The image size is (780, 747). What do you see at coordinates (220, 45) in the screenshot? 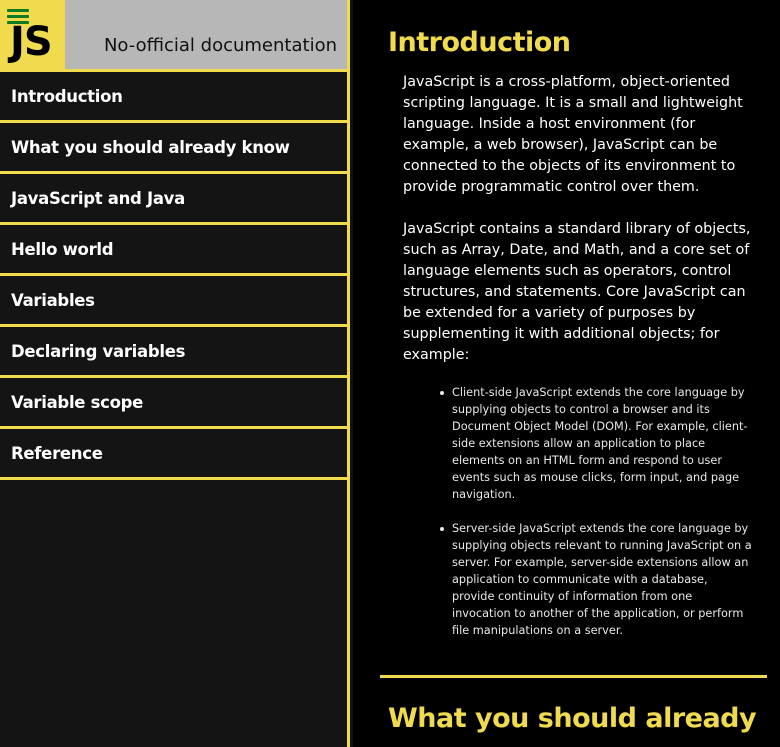
I see `site-title: No-official documentation` at bounding box center [220, 45].